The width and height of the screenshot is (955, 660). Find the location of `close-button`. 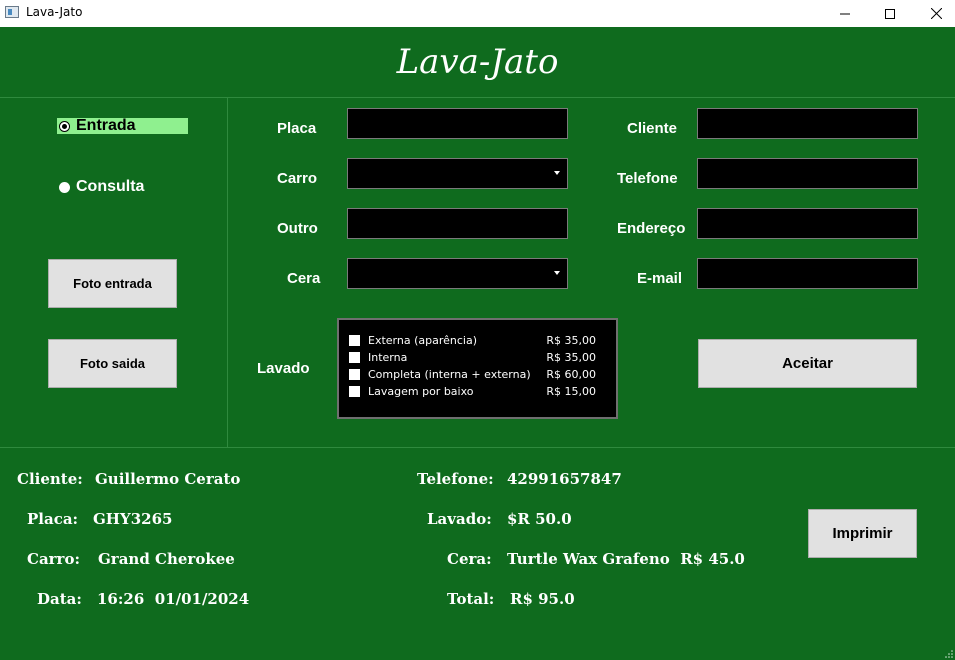

close-button is located at coordinates (934, 13).